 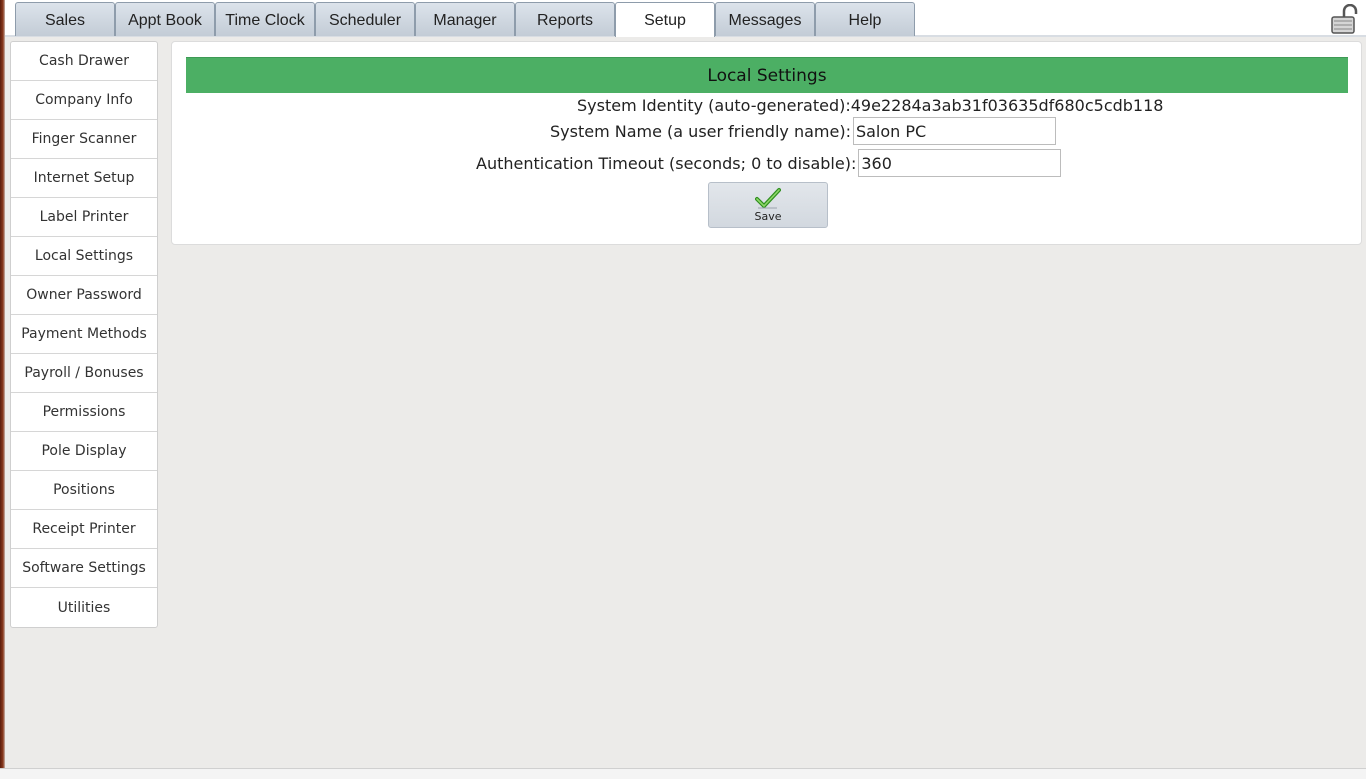 What do you see at coordinates (2, 385) in the screenshot?
I see `window-left-edge` at bounding box center [2, 385].